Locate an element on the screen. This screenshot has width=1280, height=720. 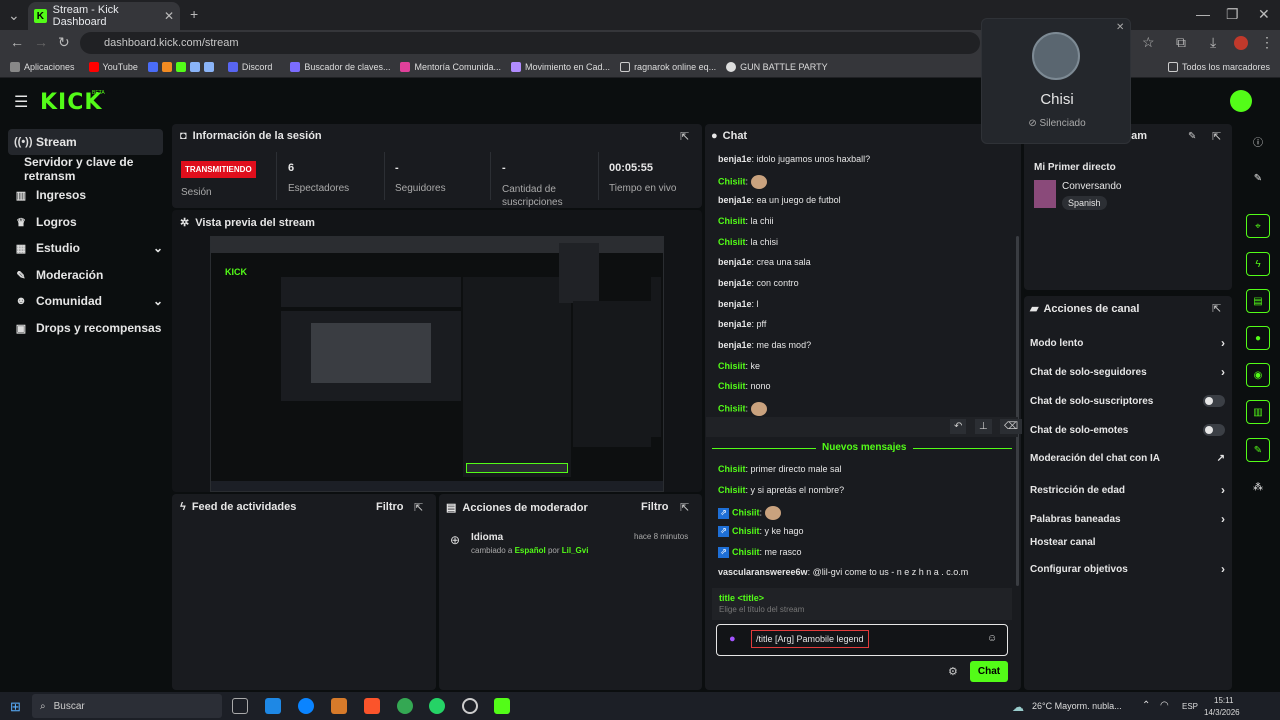
chat-message: benja1e: l is located at coordinates (738, 304).